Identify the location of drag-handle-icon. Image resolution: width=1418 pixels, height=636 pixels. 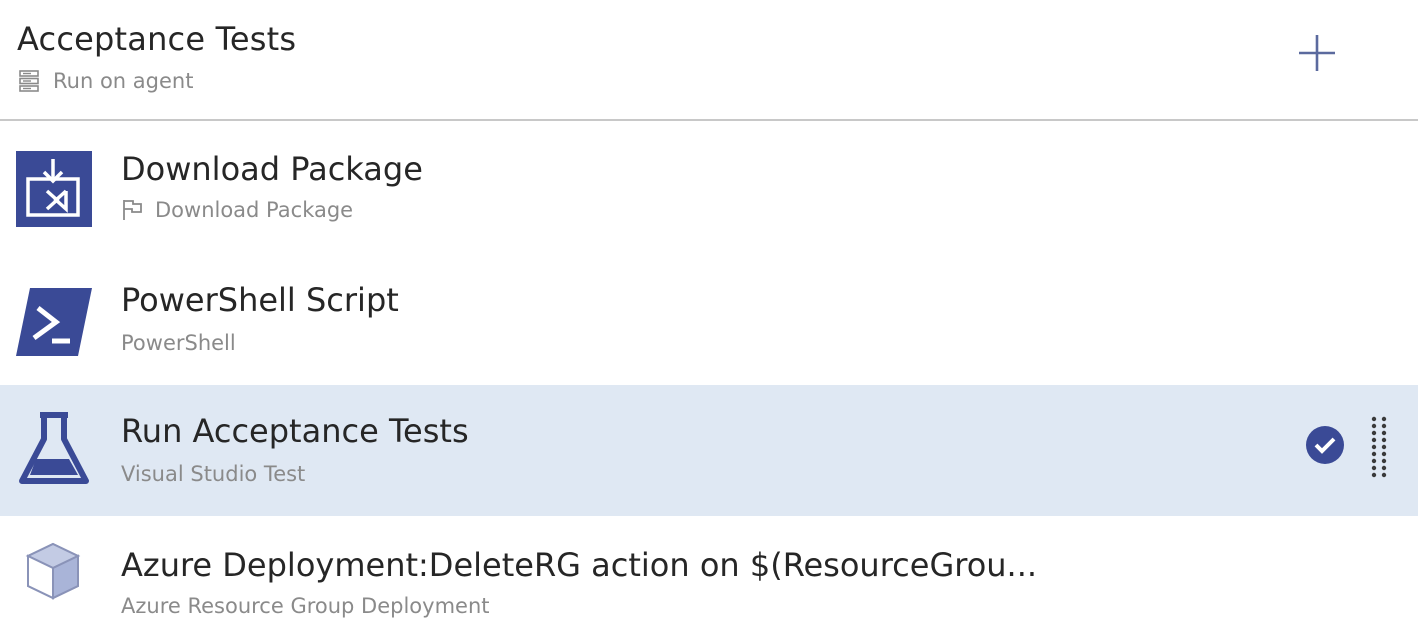
(1379, 449).